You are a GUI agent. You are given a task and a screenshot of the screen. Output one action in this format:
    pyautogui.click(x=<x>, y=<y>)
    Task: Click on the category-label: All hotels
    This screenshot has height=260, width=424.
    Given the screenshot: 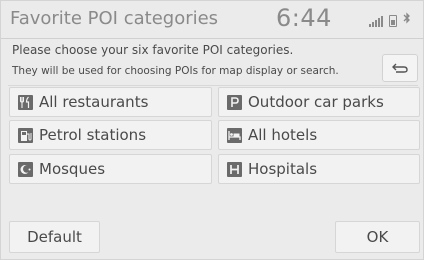 What is the action you would take?
    pyautogui.click(x=283, y=135)
    